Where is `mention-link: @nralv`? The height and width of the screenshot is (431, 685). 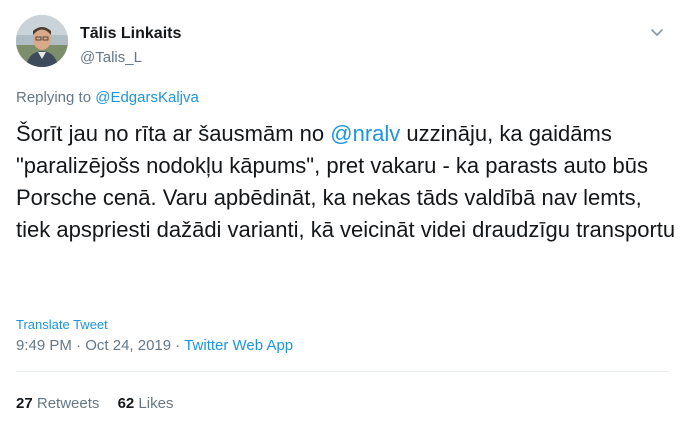 mention-link: @nralv is located at coordinates (365, 133).